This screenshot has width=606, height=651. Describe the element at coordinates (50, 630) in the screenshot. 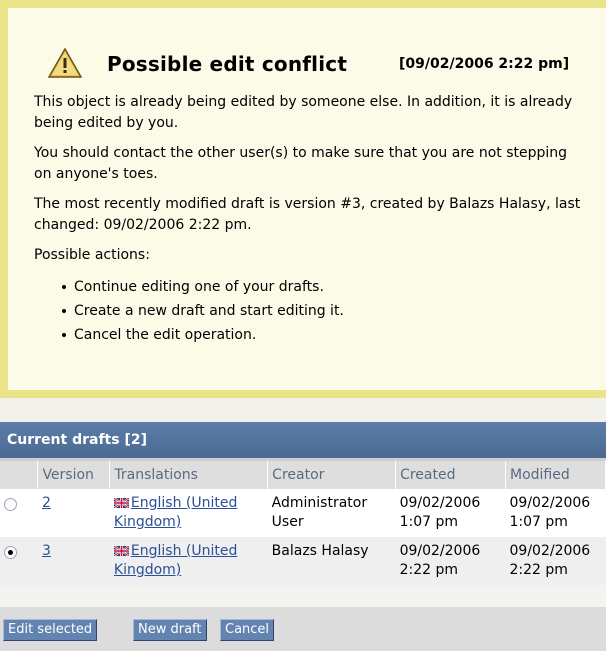

I see `edit-selected-button: Edit selected` at that location.